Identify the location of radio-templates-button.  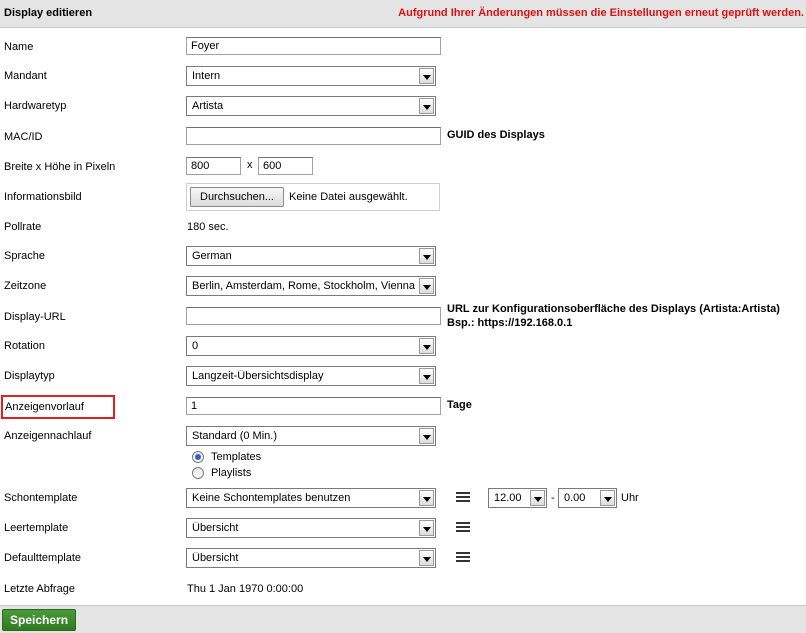
(198, 457).